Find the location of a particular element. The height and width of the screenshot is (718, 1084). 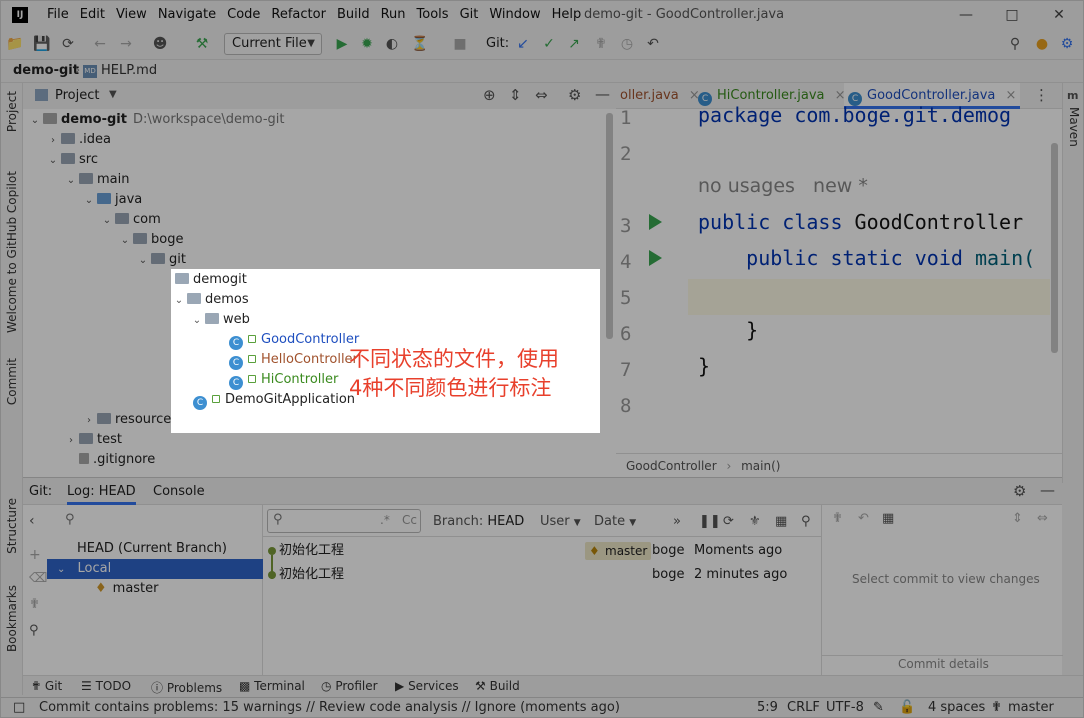

git-push-icon: ↗ is located at coordinates (574, 44).